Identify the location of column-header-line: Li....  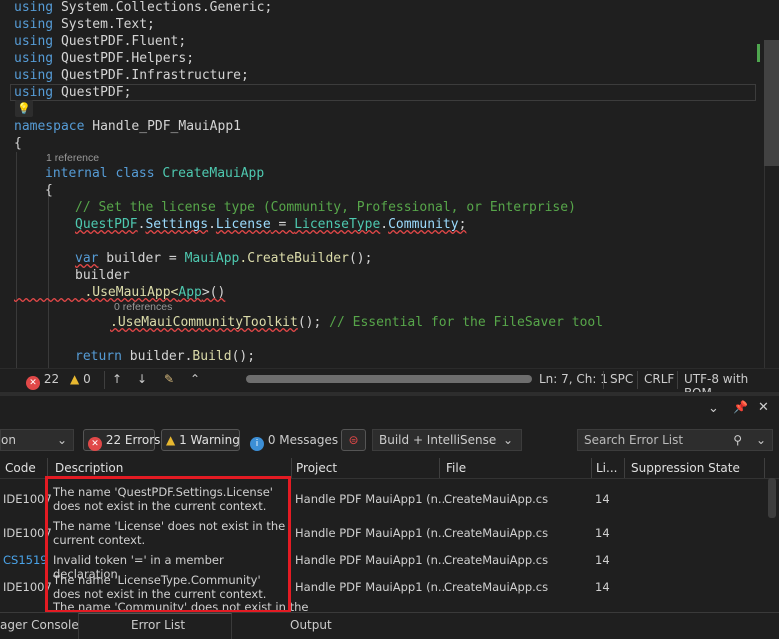
(606, 468).